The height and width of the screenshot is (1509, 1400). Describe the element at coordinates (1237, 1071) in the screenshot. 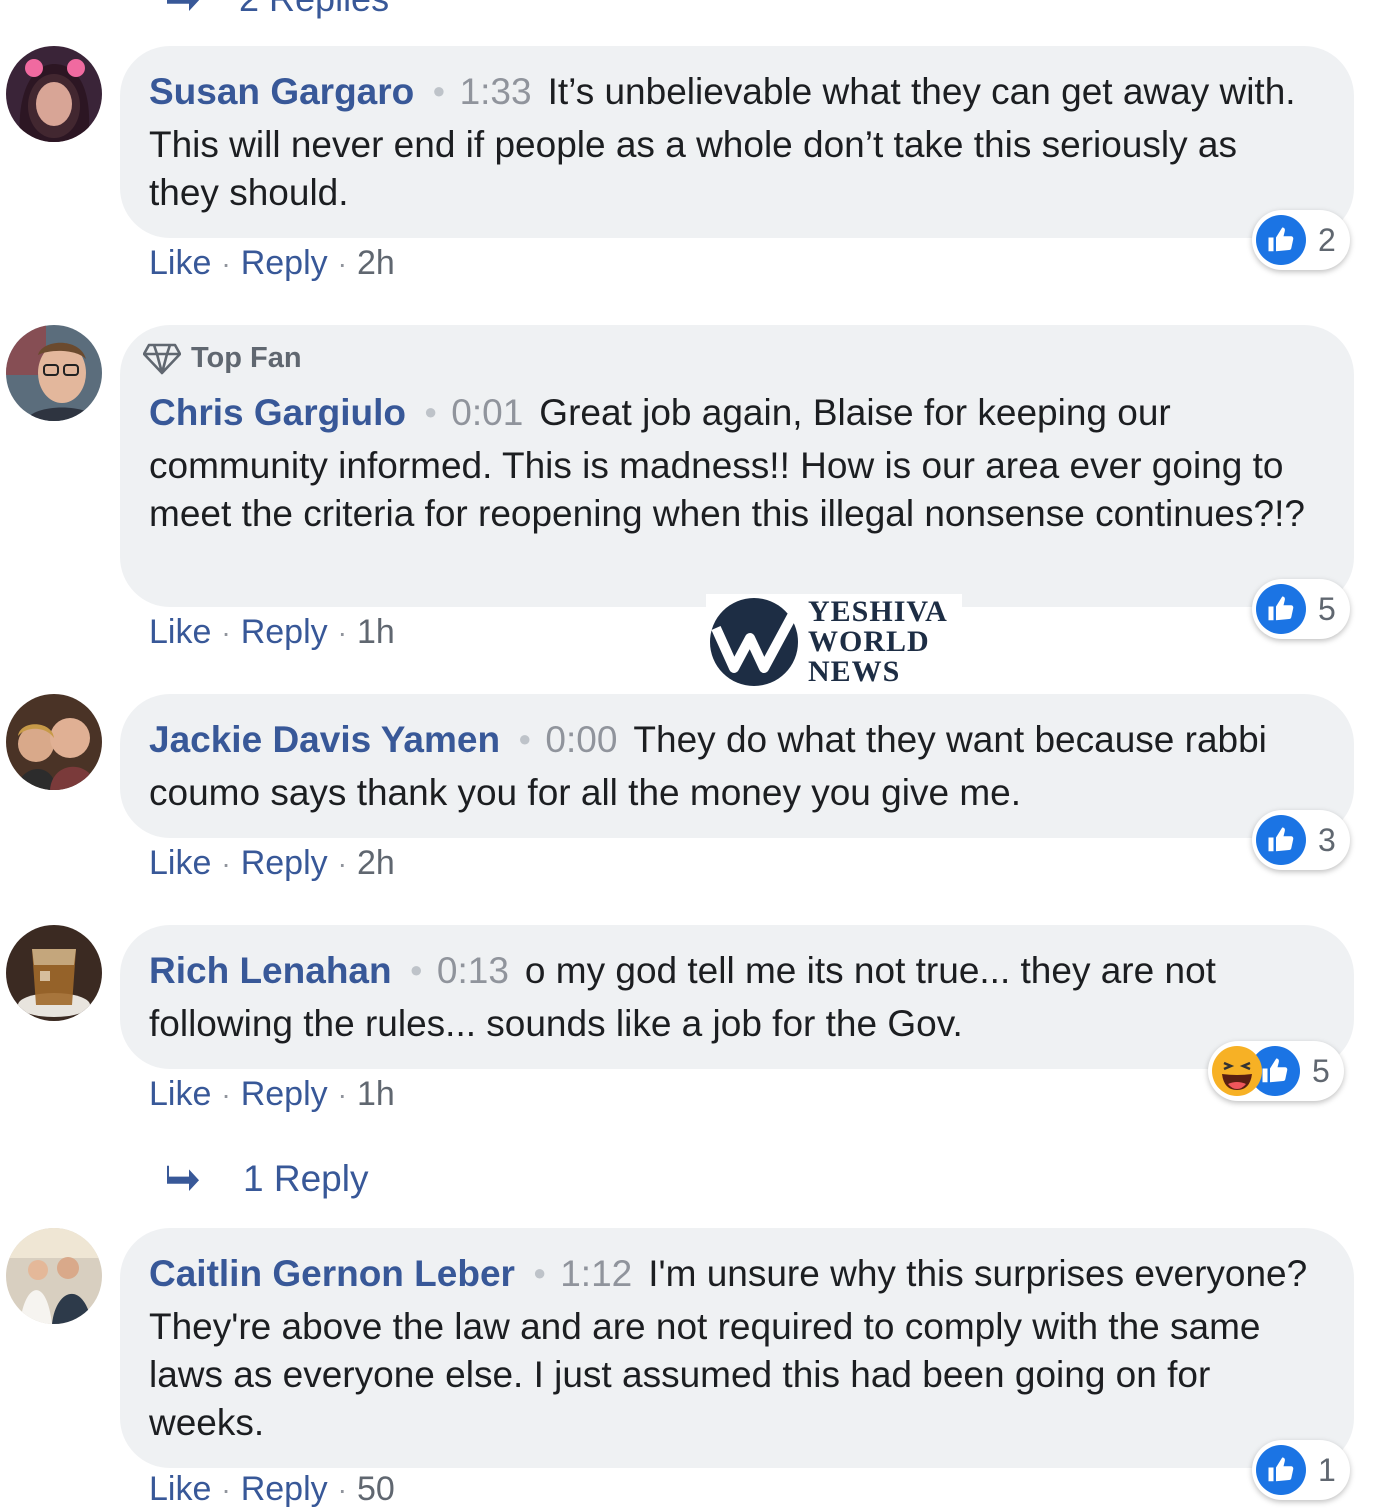

I see `haha-icon` at that location.